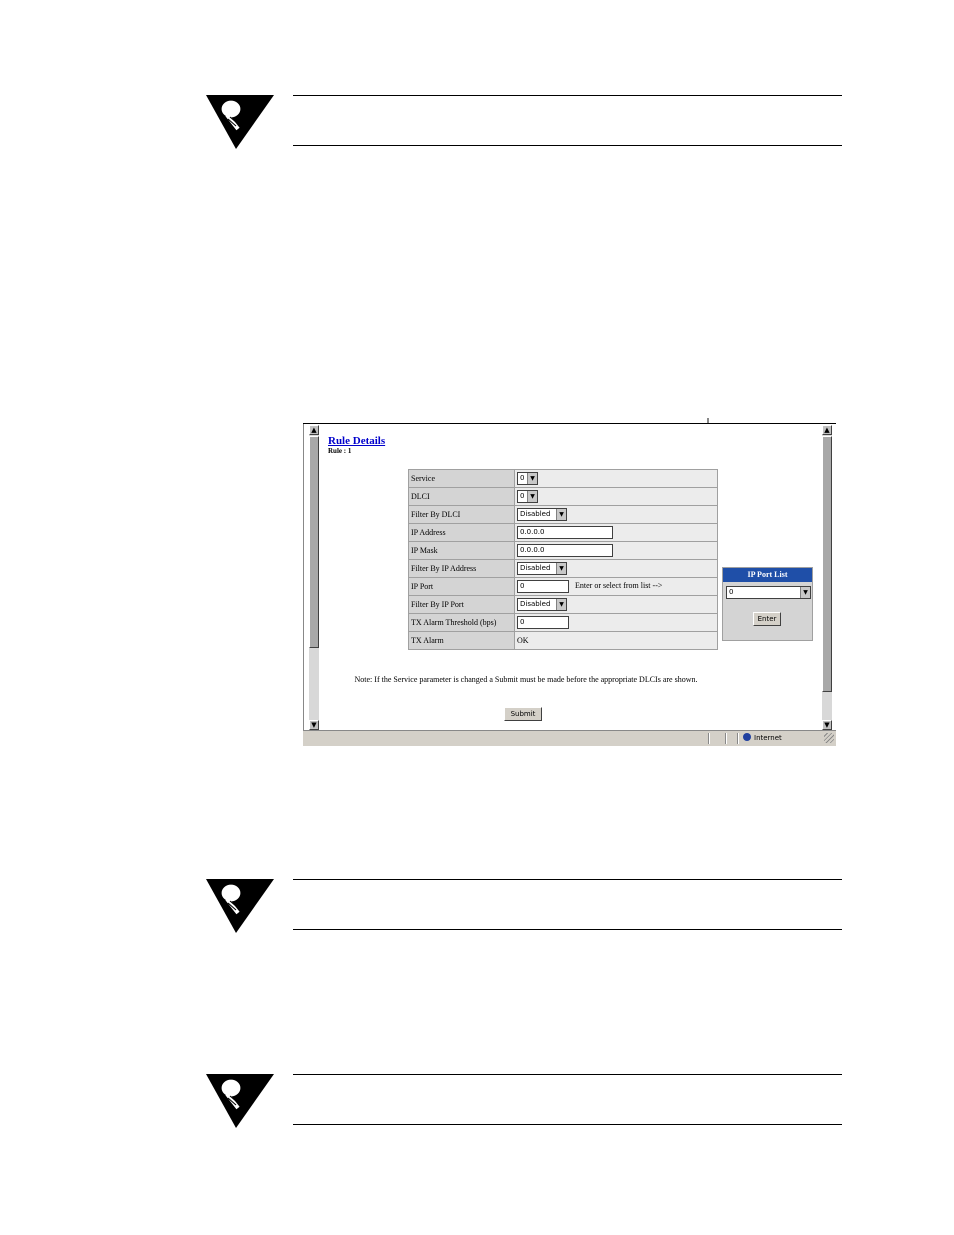  What do you see at coordinates (461, 478) in the screenshot?
I see `service-label: Service` at bounding box center [461, 478].